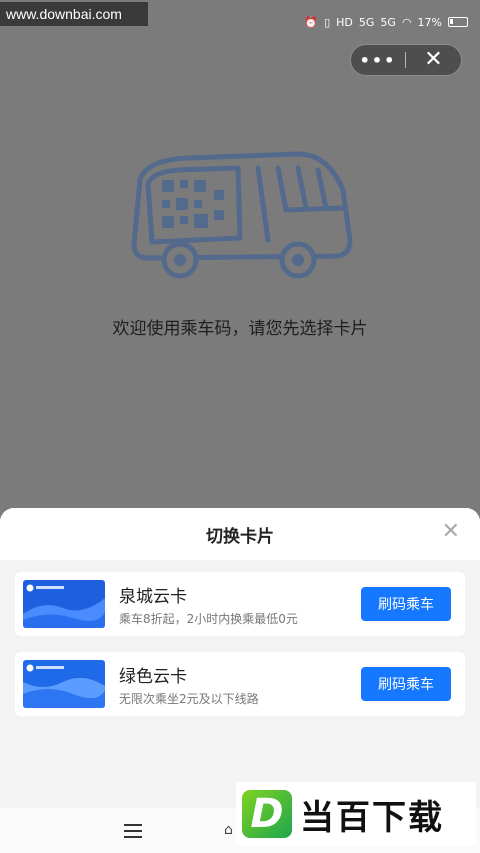 This screenshot has width=480, height=853. What do you see at coordinates (240, 604) in the screenshot?
I see `card-item-quancheng: 泉城云卡 乘车8折起，2小时内换乘最低0元 刷码乘车` at bounding box center [240, 604].